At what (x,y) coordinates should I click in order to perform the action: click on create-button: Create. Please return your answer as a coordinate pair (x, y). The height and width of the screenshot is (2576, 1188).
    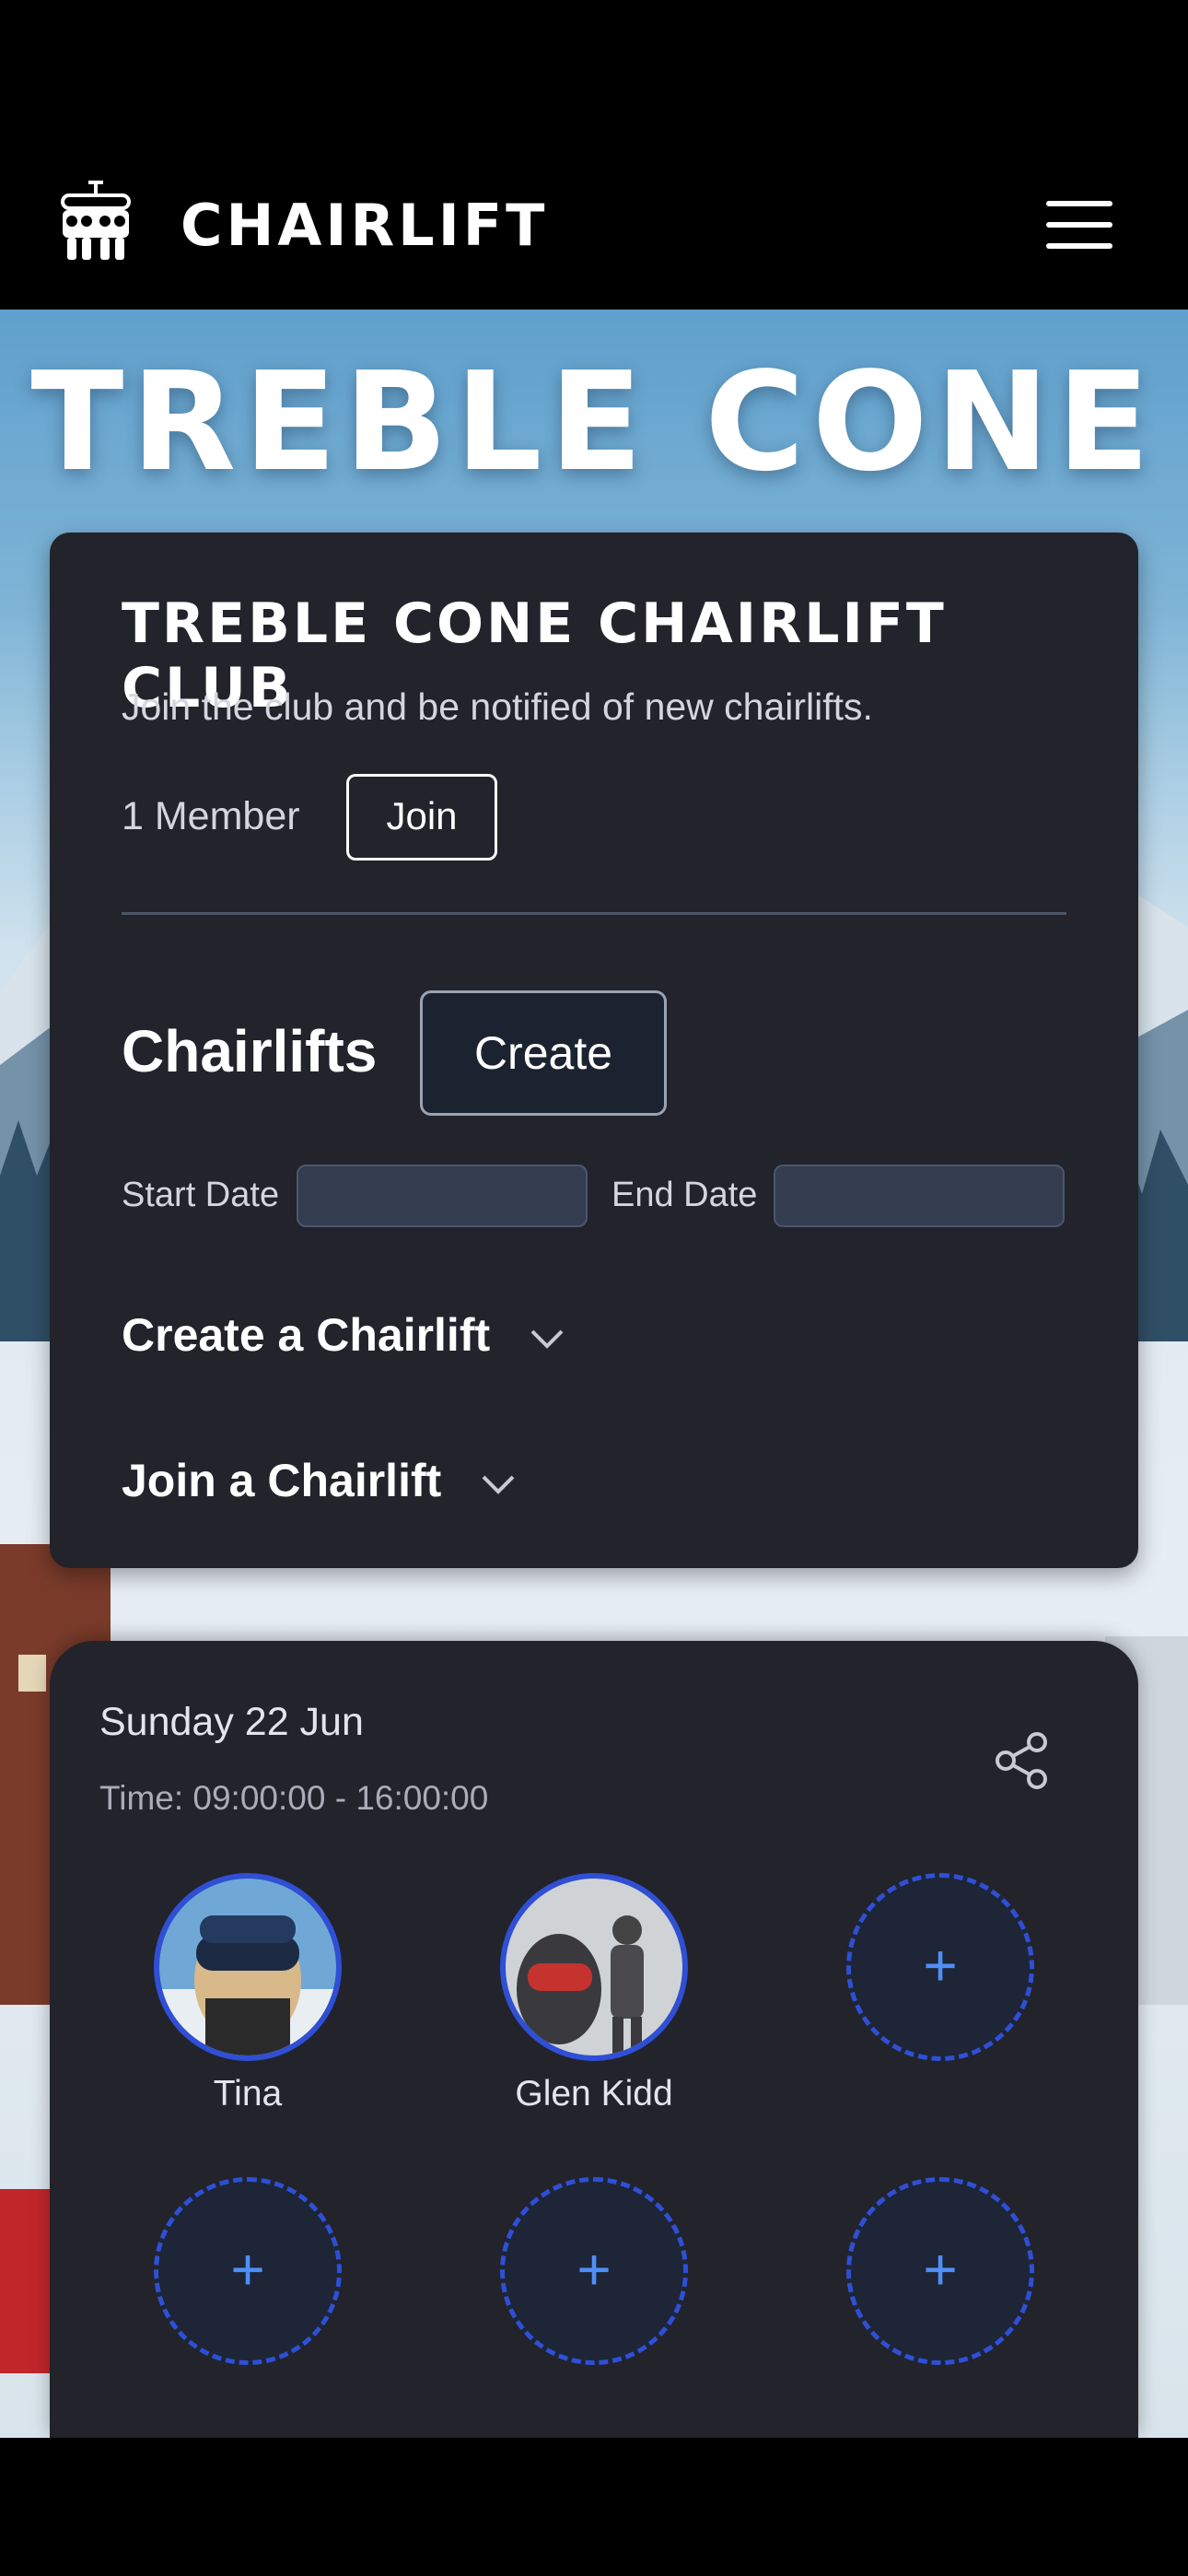
    Looking at the image, I should click on (543, 1053).